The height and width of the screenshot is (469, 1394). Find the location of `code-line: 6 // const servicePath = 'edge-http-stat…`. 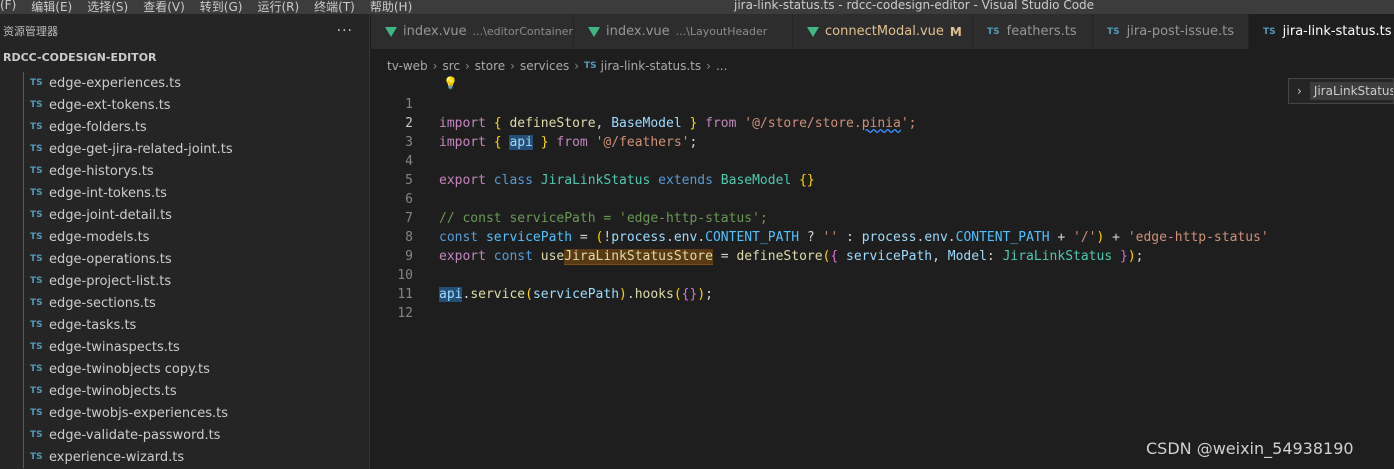

code-line: 6 // const servicePath = 'edge-http-stat… is located at coordinates (882, 198).